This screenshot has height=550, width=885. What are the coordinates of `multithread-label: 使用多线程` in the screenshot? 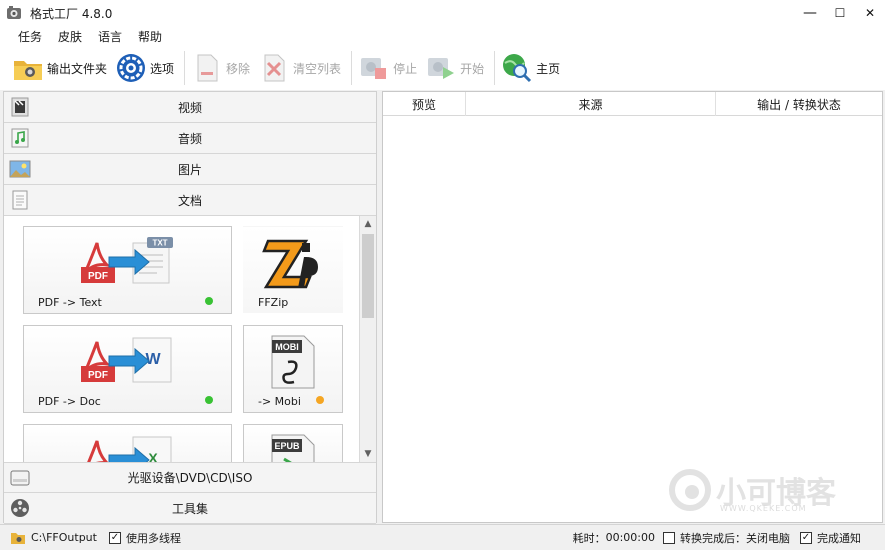 It's located at (153, 538).